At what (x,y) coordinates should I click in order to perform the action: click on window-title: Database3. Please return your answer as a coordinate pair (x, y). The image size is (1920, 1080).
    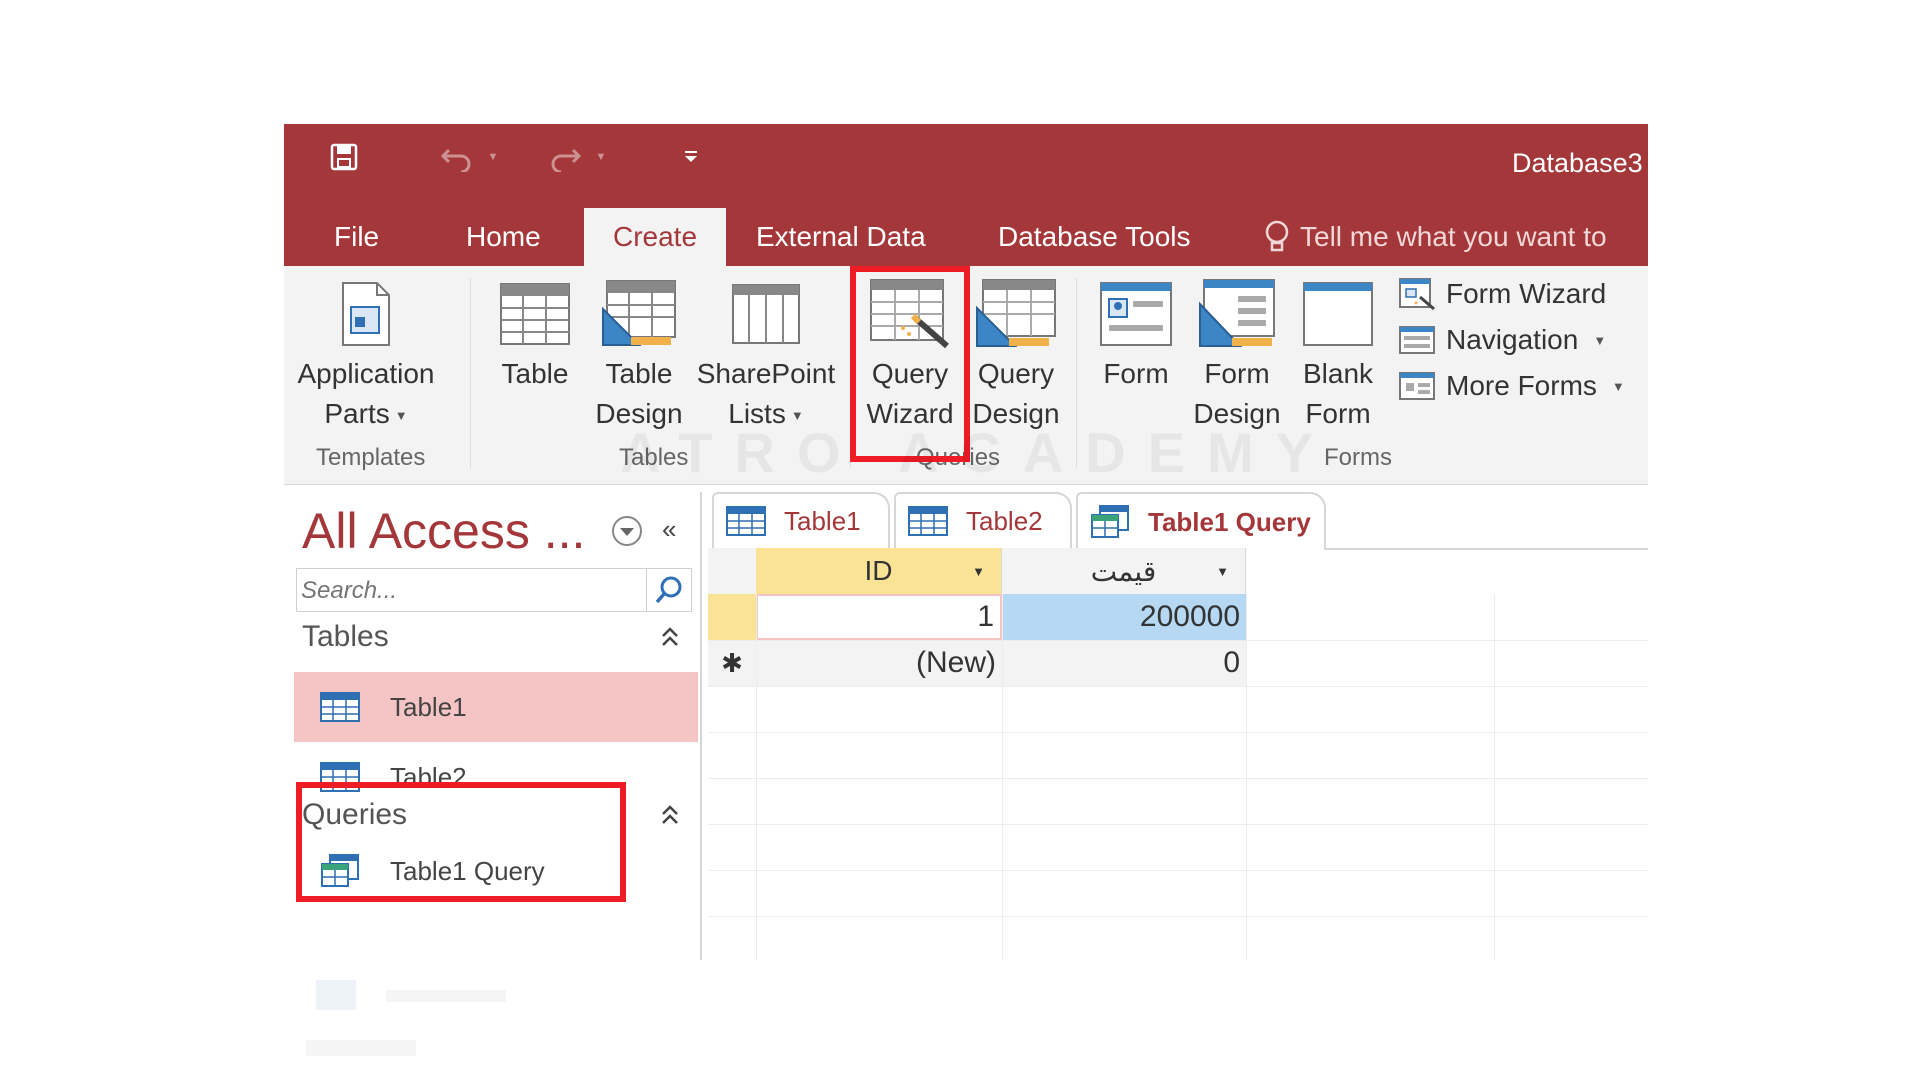
    Looking at the image, I should click on (1577, 163).